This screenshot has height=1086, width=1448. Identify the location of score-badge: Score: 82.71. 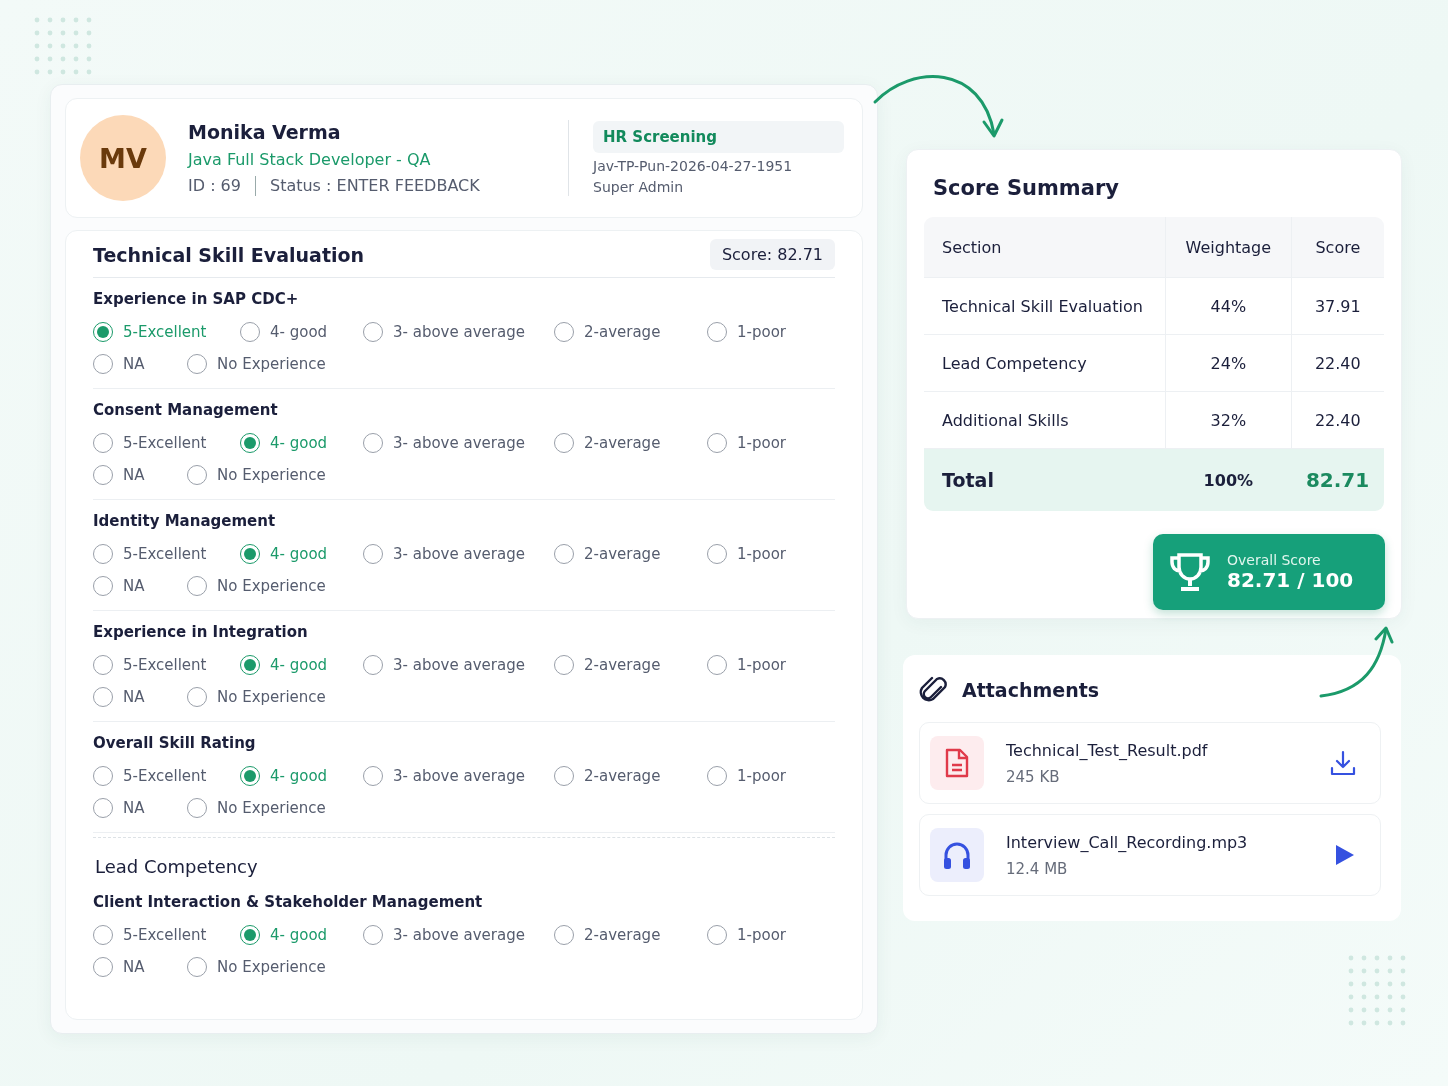
(772, 254).